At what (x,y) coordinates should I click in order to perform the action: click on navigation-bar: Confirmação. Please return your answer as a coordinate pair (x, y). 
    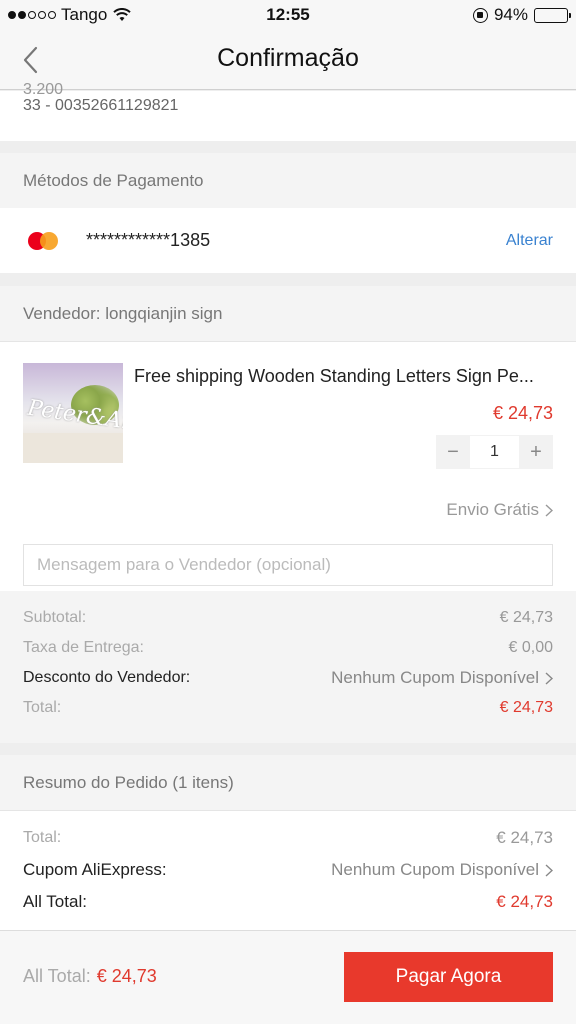
    Looking at the image, I should click on (288, 60).